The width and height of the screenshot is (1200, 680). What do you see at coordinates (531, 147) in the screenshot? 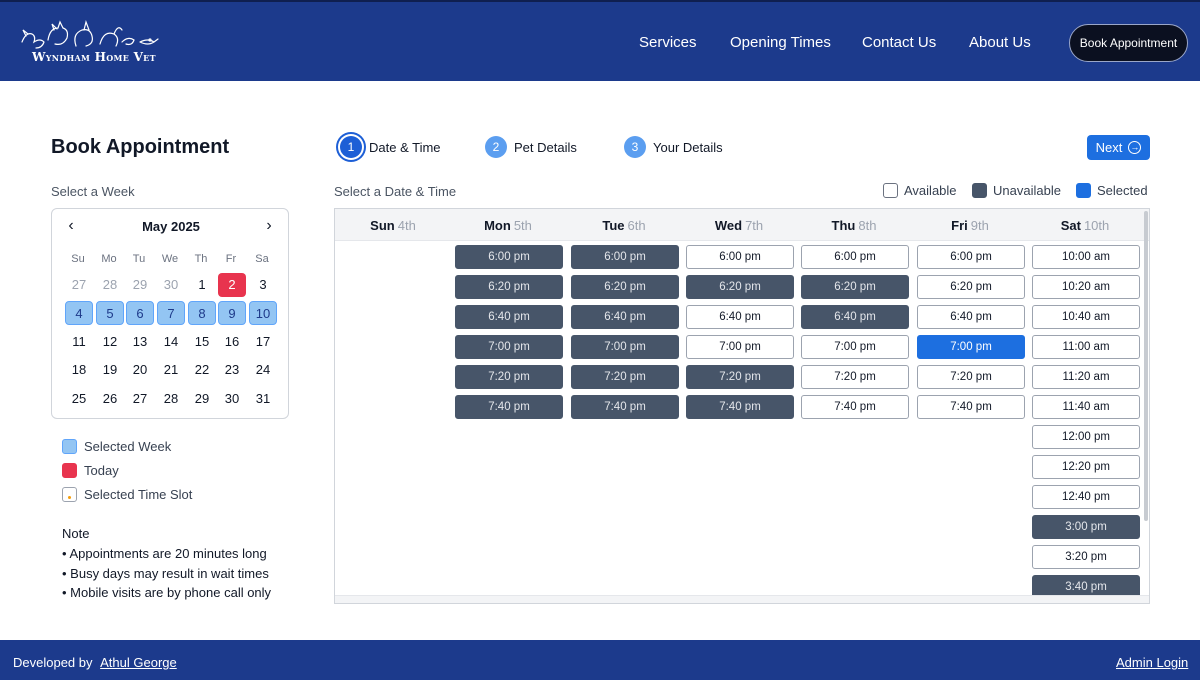
I see `step-pet-details: 2 Pet Details` at bounding box center [531, 147].